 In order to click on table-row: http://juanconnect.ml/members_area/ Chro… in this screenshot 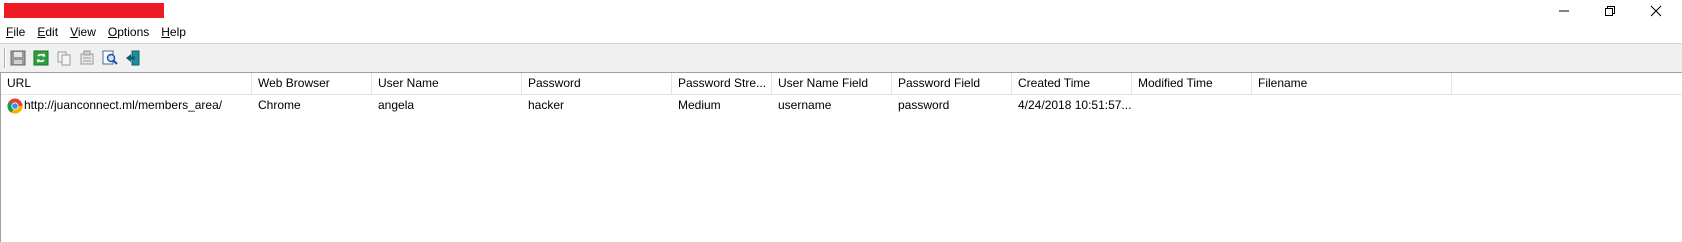, I will do `click(841, 105)`.